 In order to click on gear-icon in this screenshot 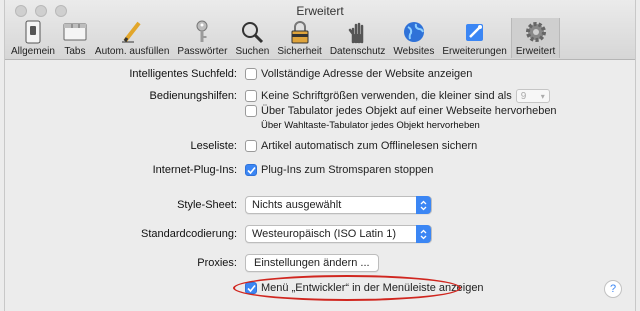, I will do `click(536, 32)`.